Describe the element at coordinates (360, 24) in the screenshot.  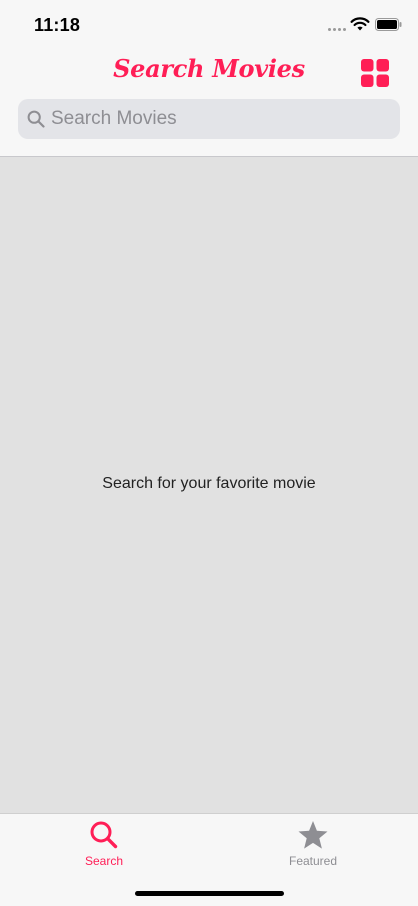
I see `wifi-icon` at that location.